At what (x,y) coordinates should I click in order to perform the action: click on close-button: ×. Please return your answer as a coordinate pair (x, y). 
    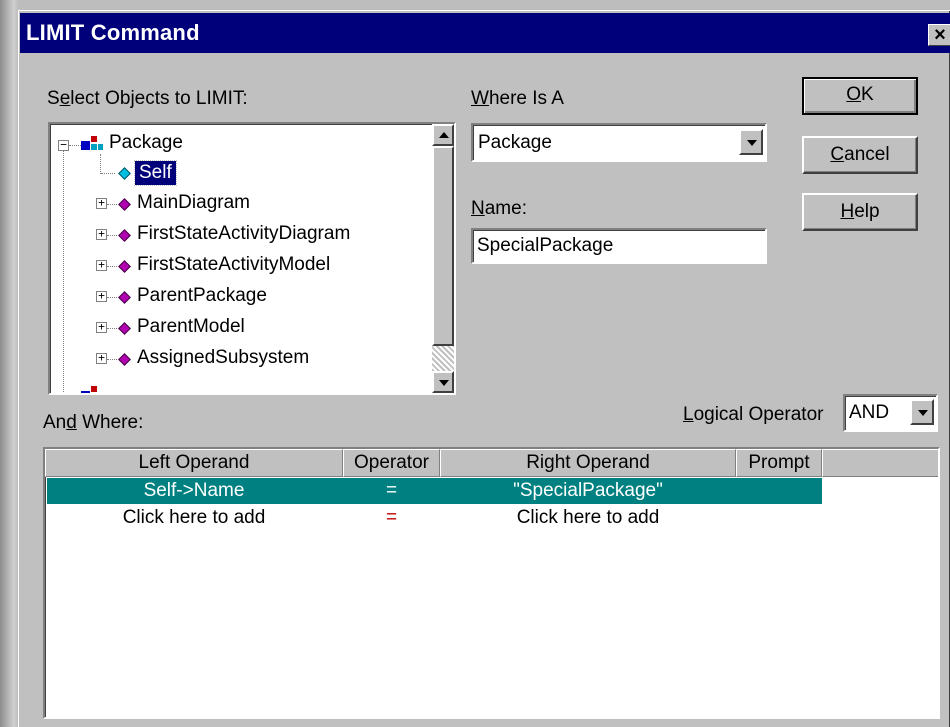
    Looking at the image, I should click on (939, 35).